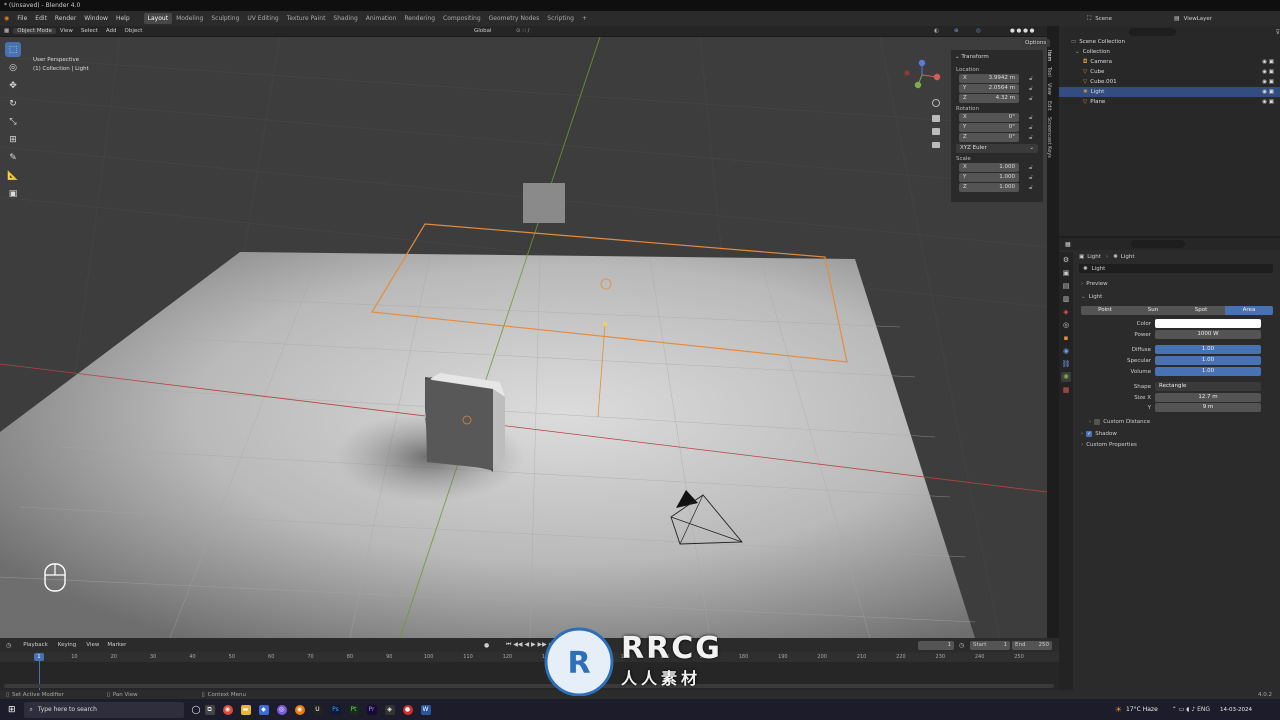  I want to click on chrome-icon: ◉, so click(227, 709).